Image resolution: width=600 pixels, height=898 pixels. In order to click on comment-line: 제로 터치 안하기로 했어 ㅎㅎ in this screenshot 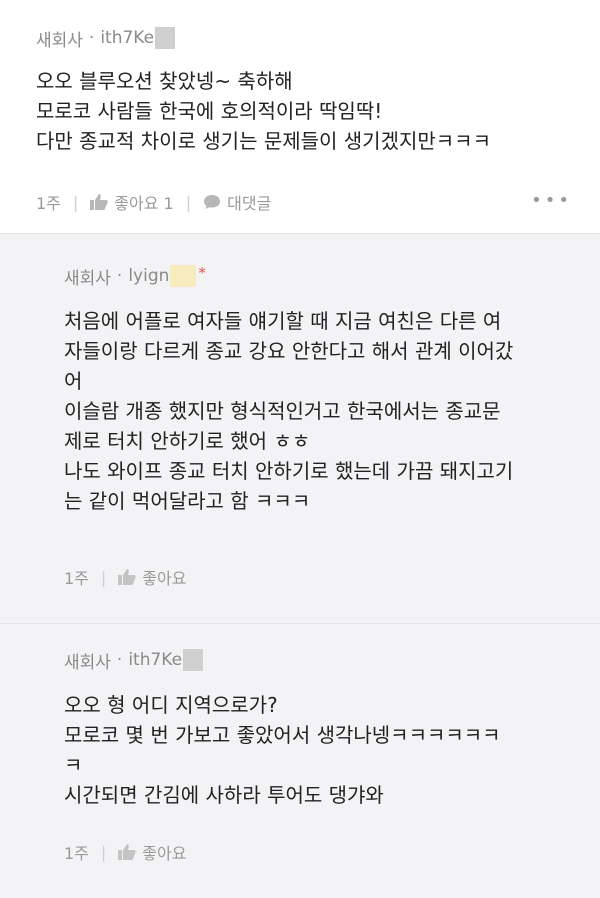, I will do `click(187, 441)`.